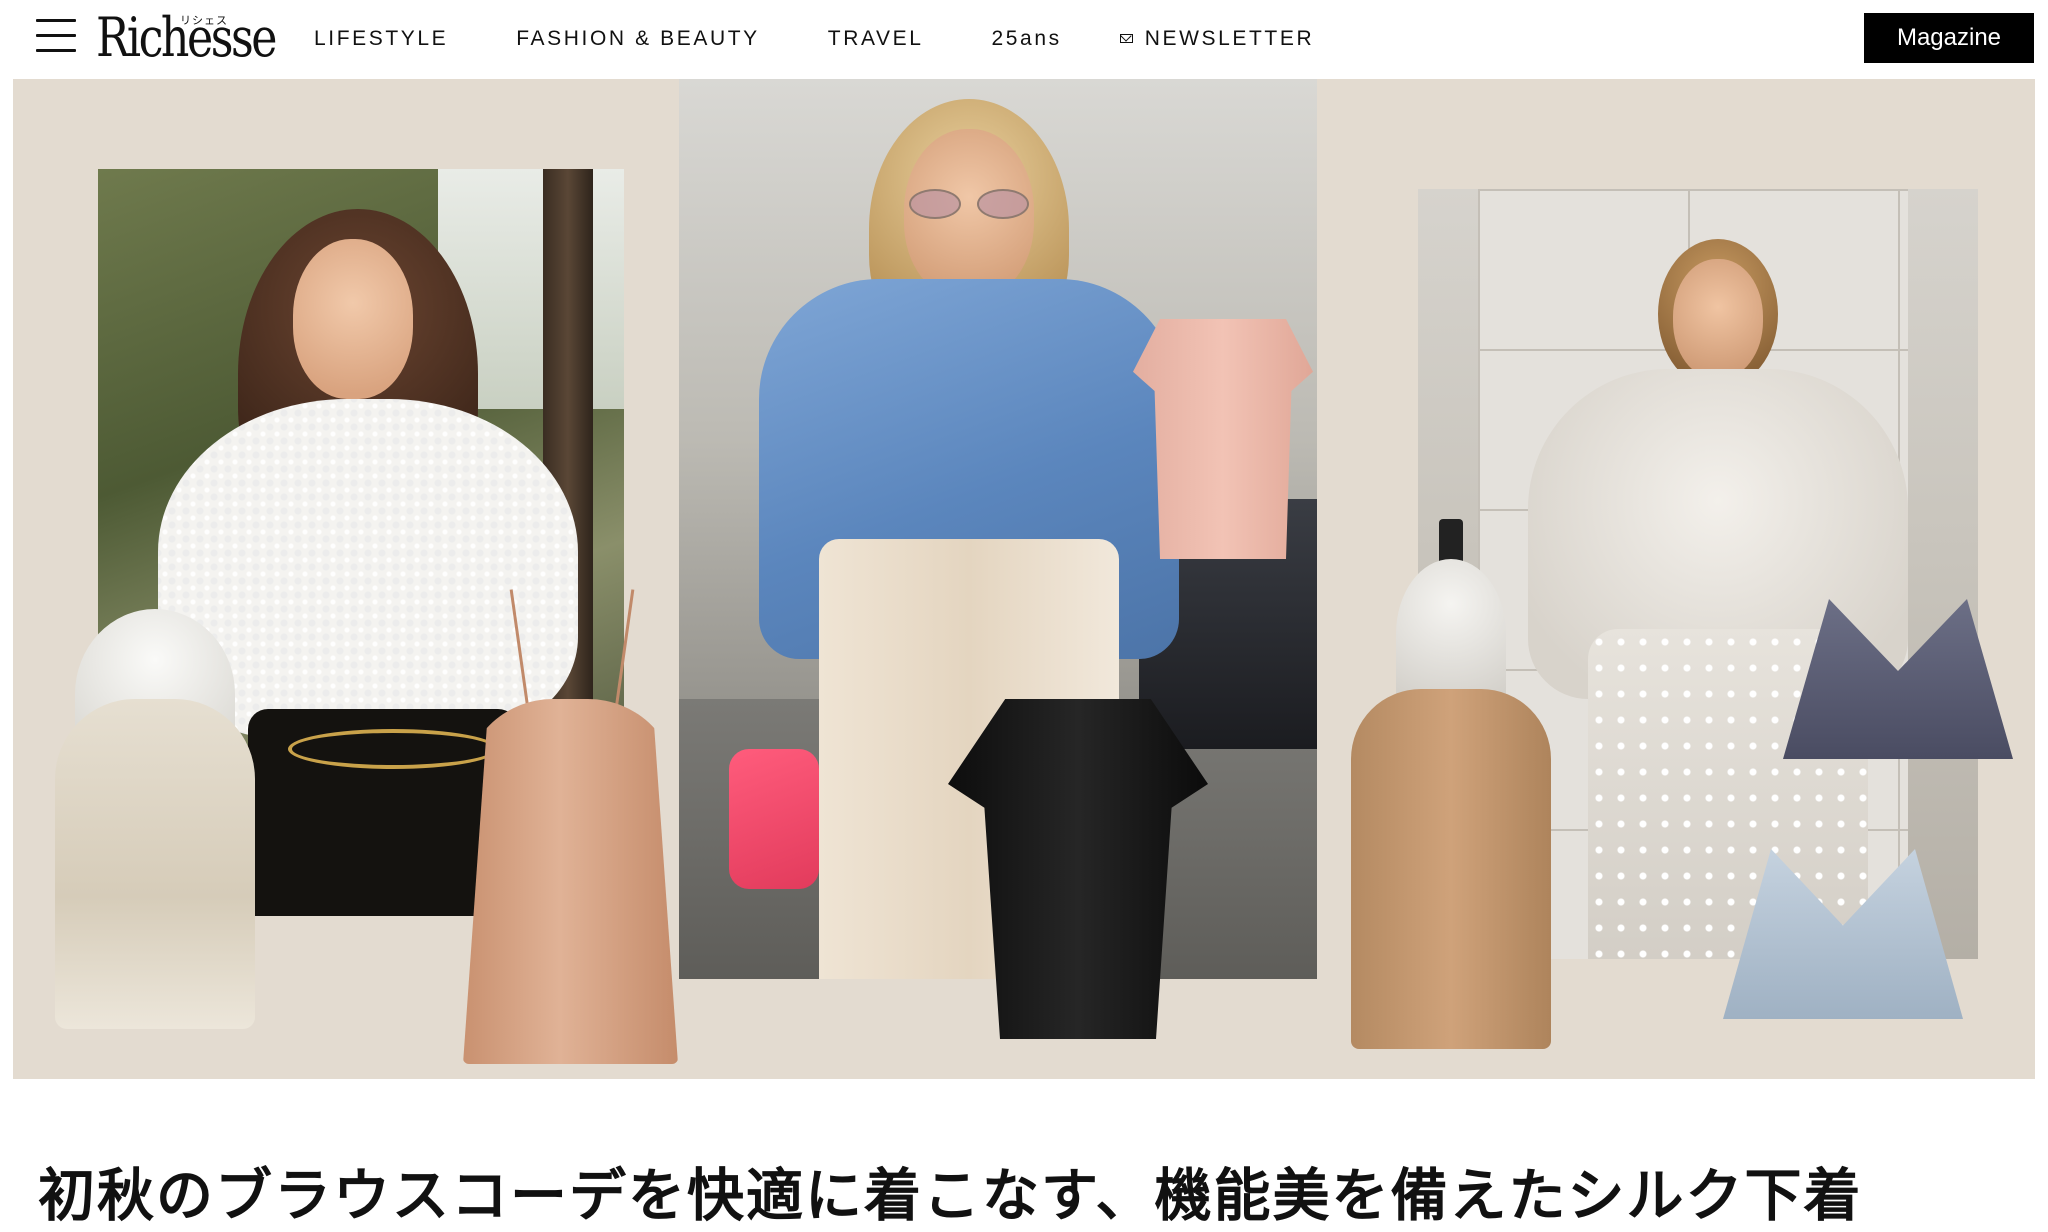 The height and width of the screenshot is (1232, 2048). I want to click on nav-item-label: TRAVEL, so click(875, 38).